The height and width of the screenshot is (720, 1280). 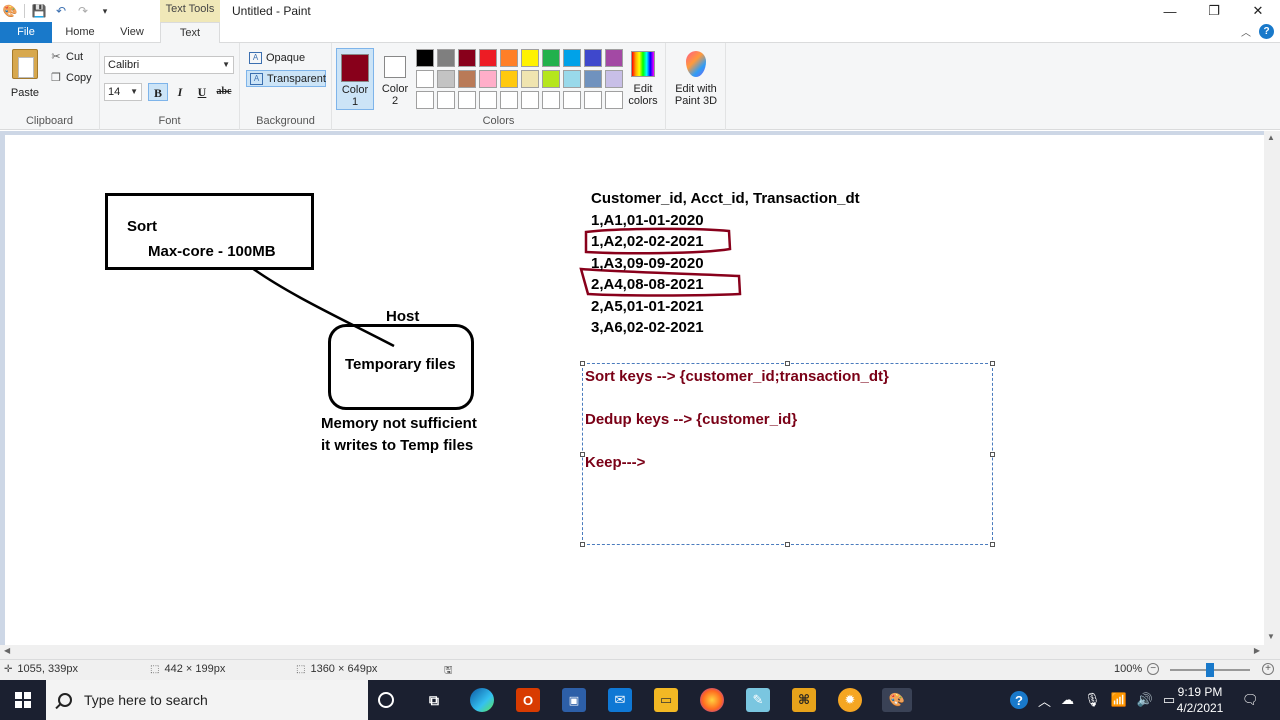 I want to click on onedrive-icon: ☁, so click(x=1067, y=700).